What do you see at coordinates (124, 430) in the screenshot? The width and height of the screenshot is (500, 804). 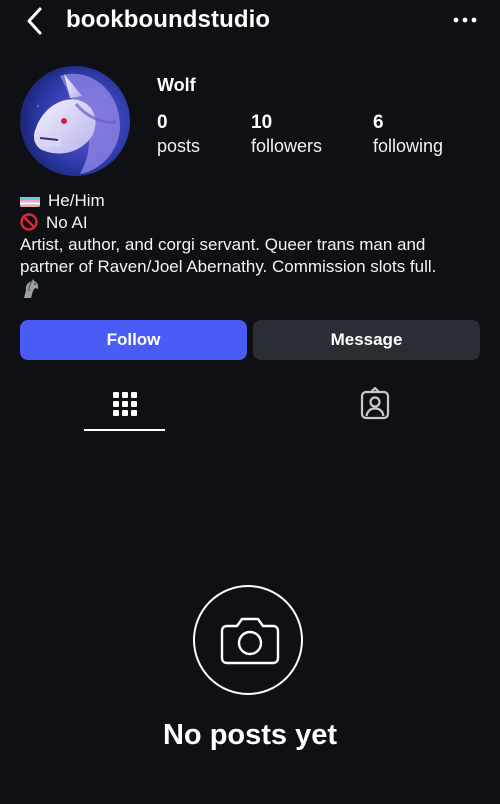 I see `active-tab-indicator` at bounding box center [124, 430].